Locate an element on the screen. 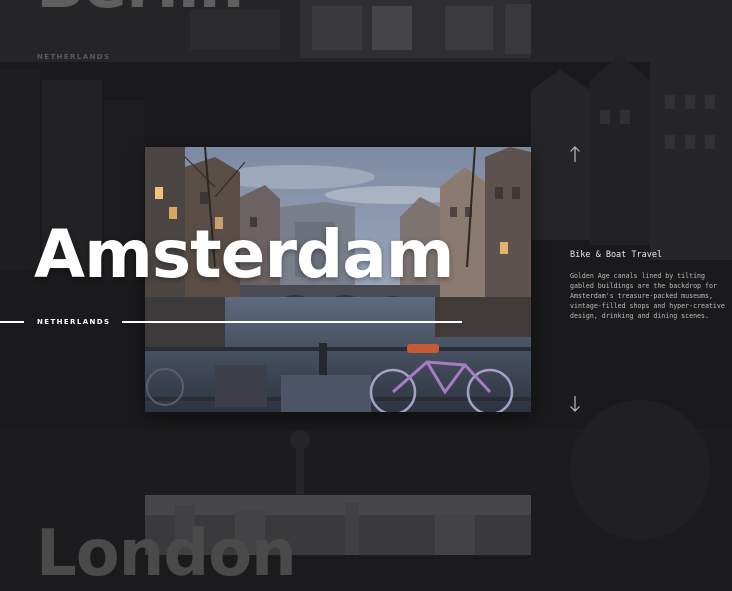 The width and height of the screenshot is (732, 591). city-country: NETHERLANDS is located at coordinates (74, 322).